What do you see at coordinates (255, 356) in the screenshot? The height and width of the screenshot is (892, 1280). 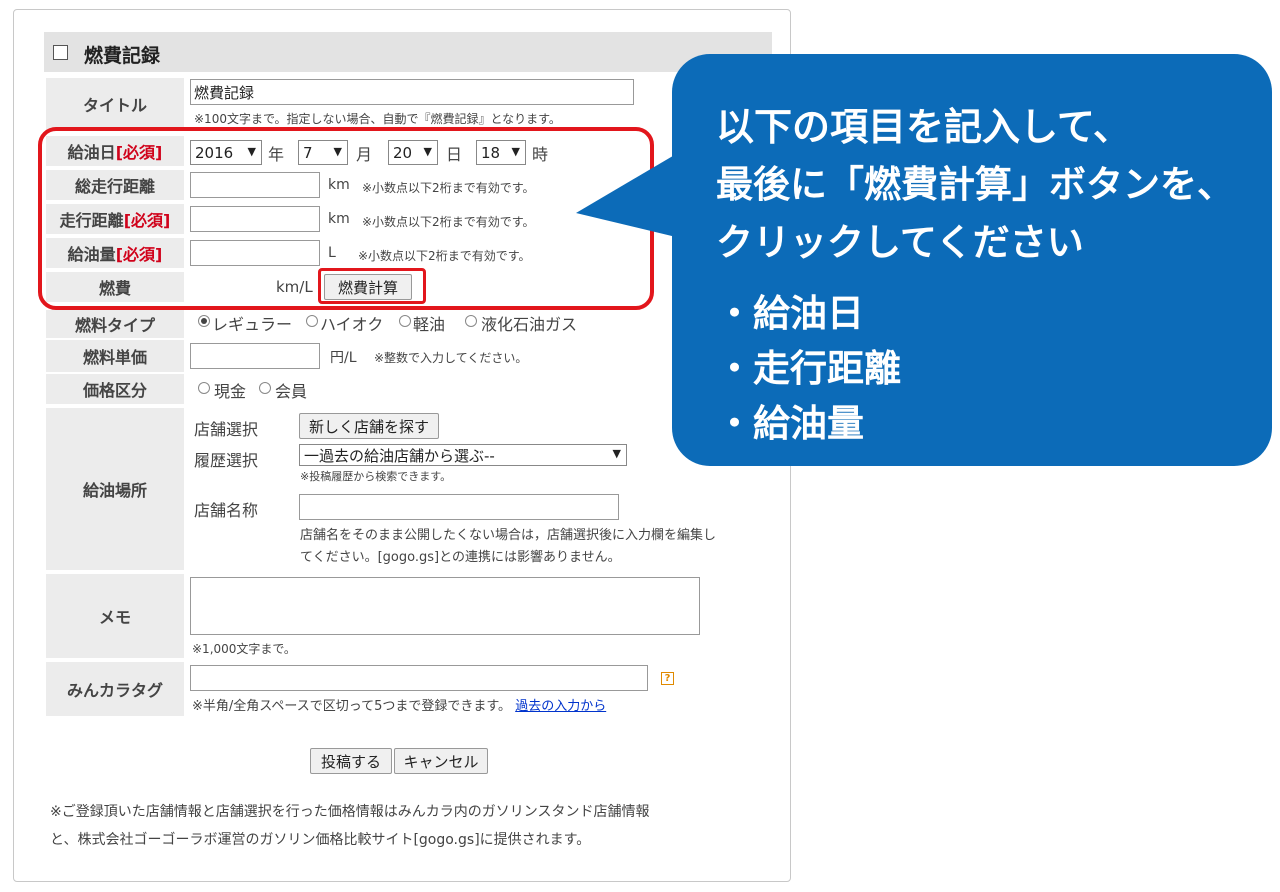 I see `unit-price-input` at bounding box center [255, 356].